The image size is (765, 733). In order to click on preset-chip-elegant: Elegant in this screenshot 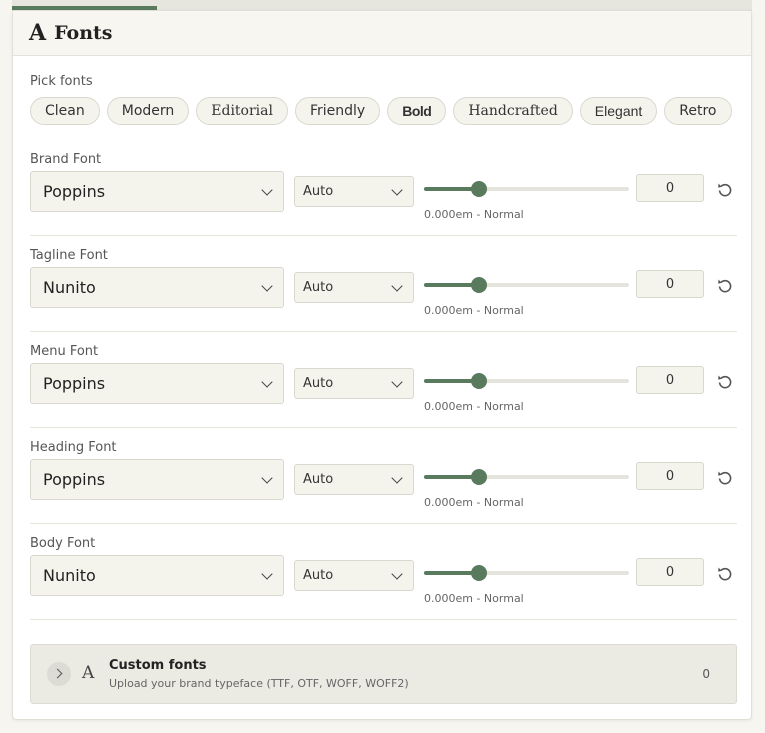, I will do `click(618, 111)`.